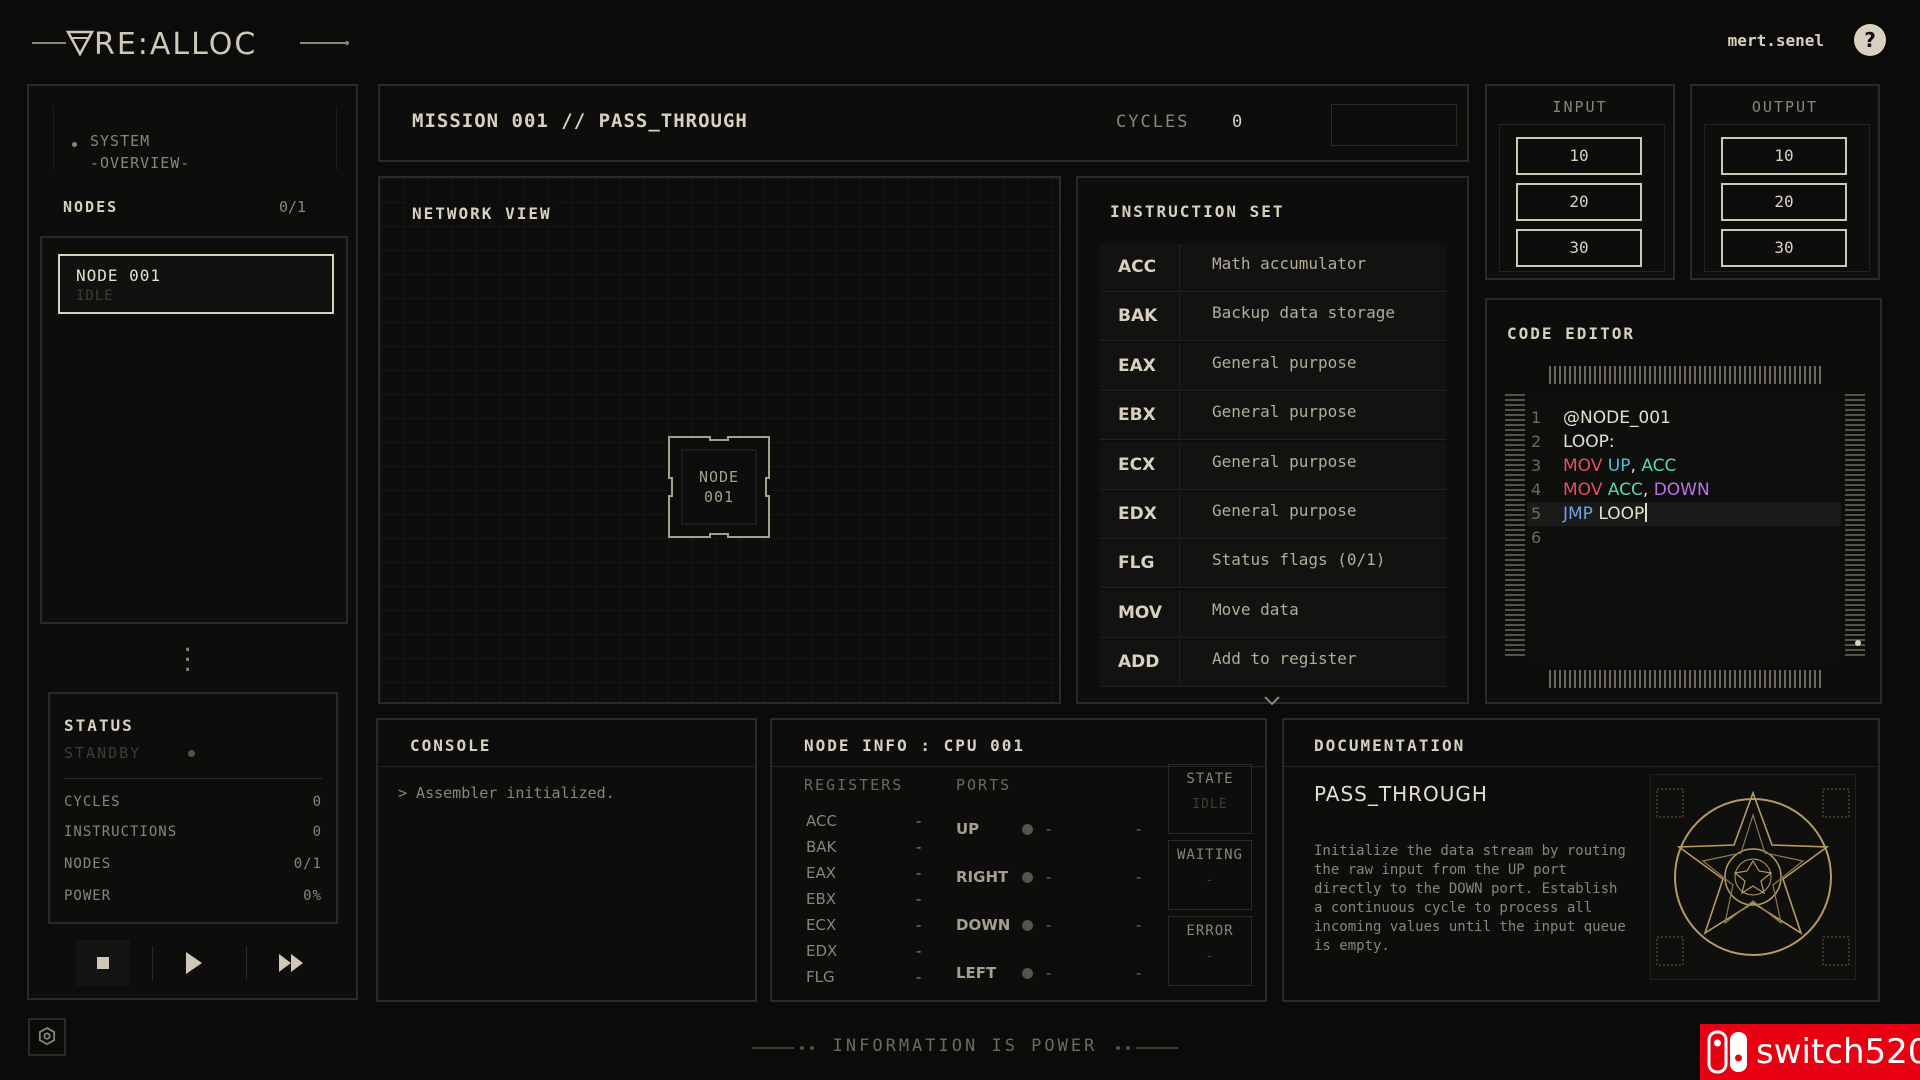  I want to click on documentation-divider, so click(1581, 766).